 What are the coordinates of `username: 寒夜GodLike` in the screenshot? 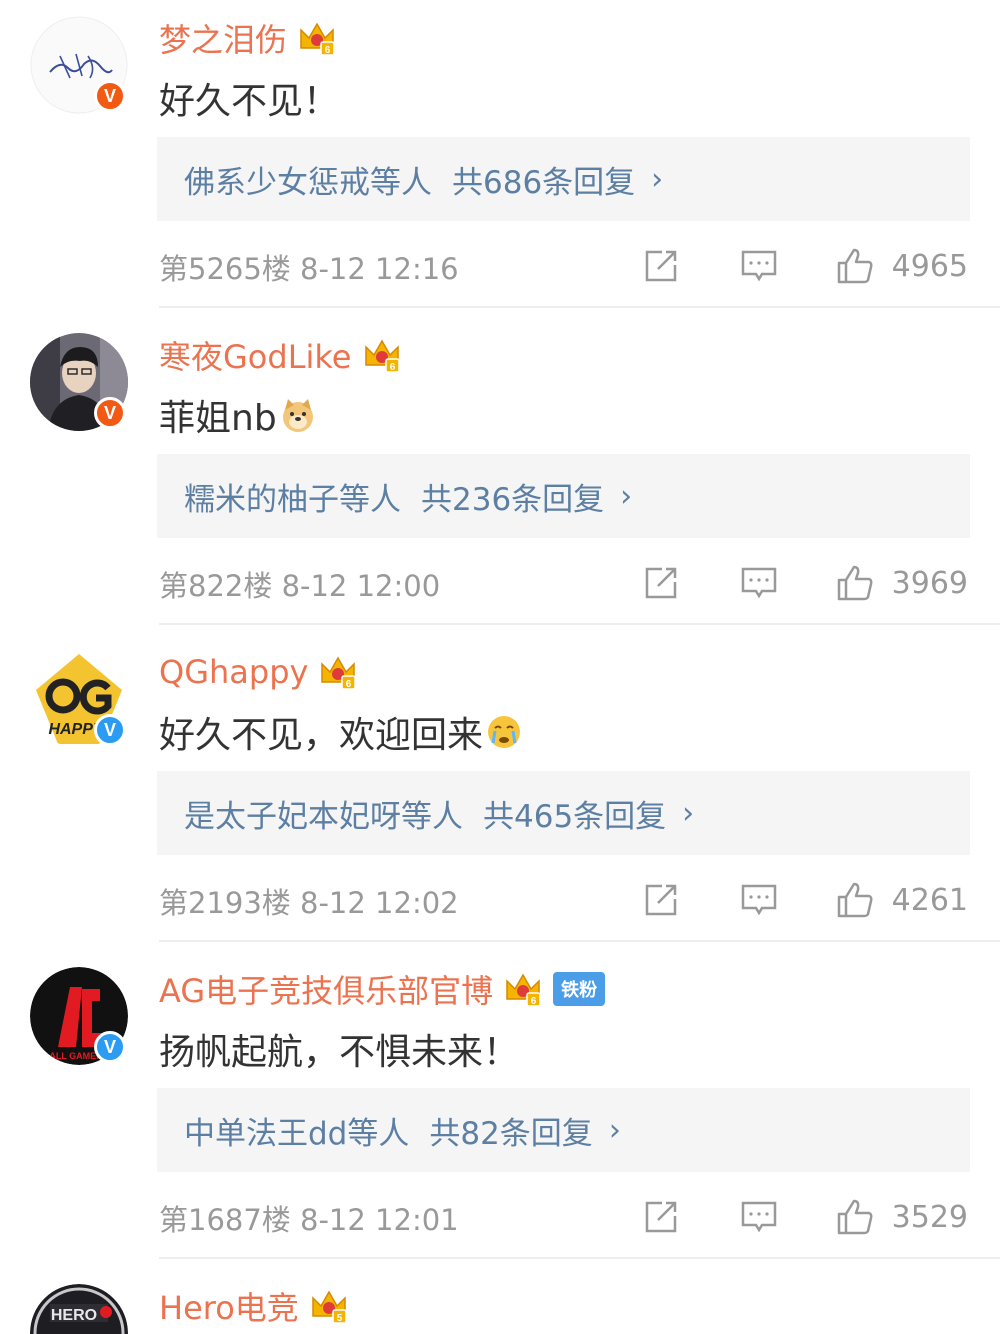 It's located at (255, 355).